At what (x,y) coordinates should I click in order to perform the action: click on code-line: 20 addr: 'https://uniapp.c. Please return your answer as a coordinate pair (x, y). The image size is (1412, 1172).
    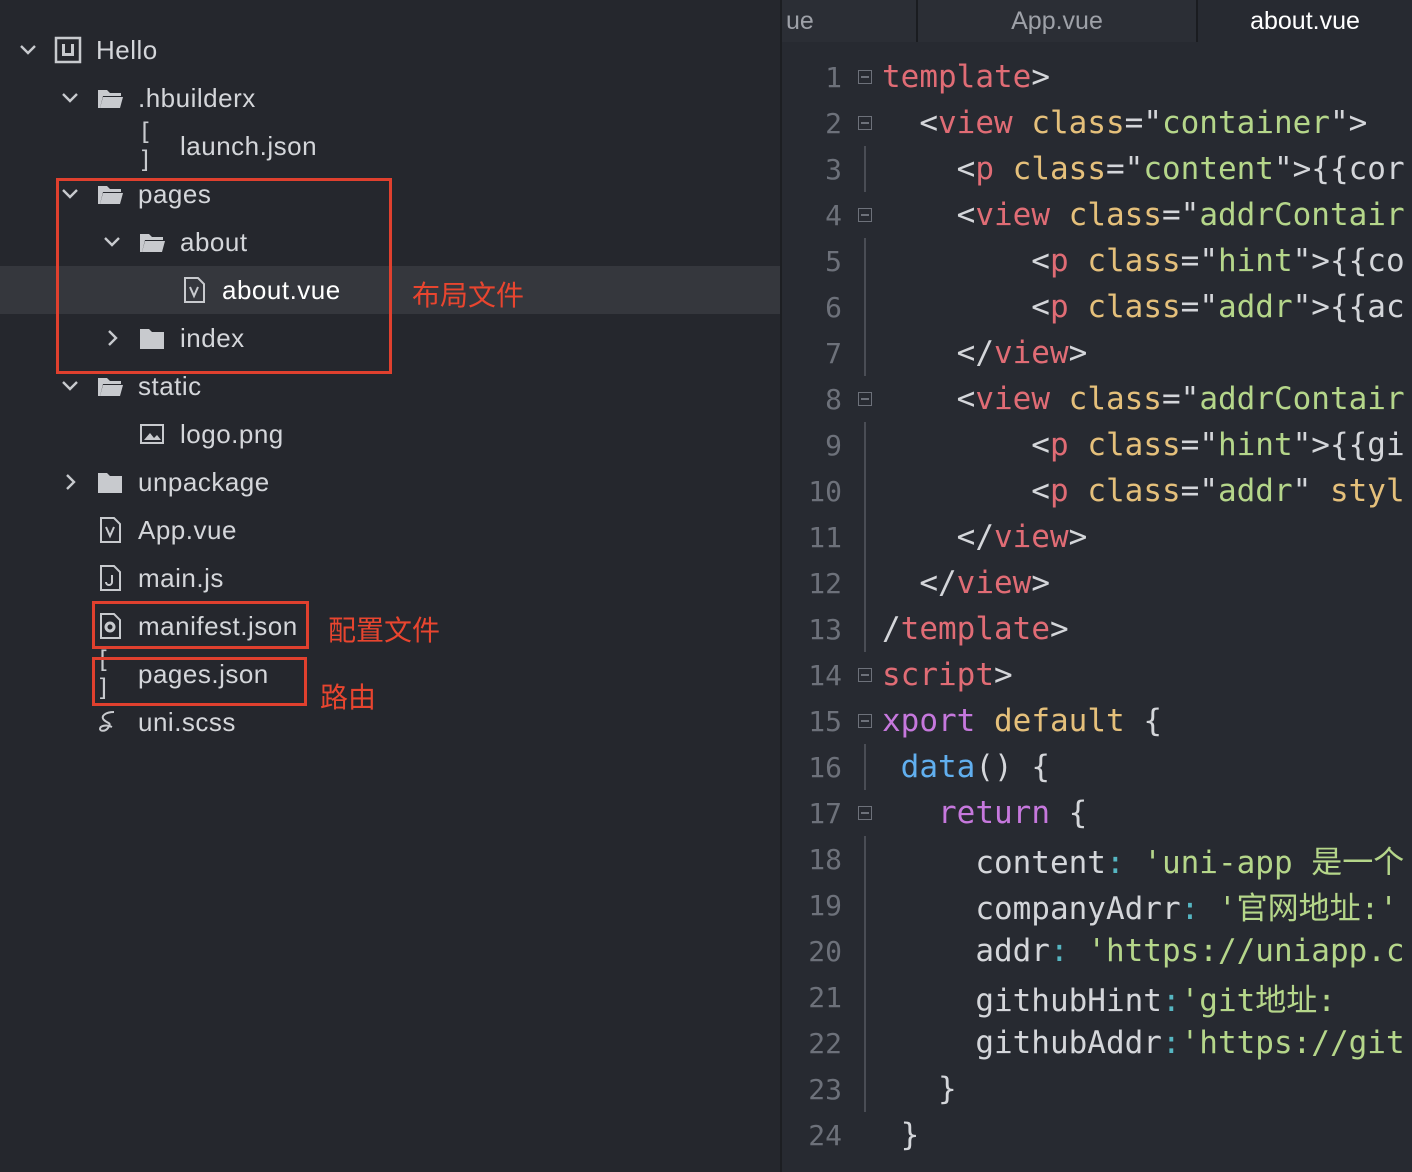
    Looking at the image, I should click on (1097, 951).